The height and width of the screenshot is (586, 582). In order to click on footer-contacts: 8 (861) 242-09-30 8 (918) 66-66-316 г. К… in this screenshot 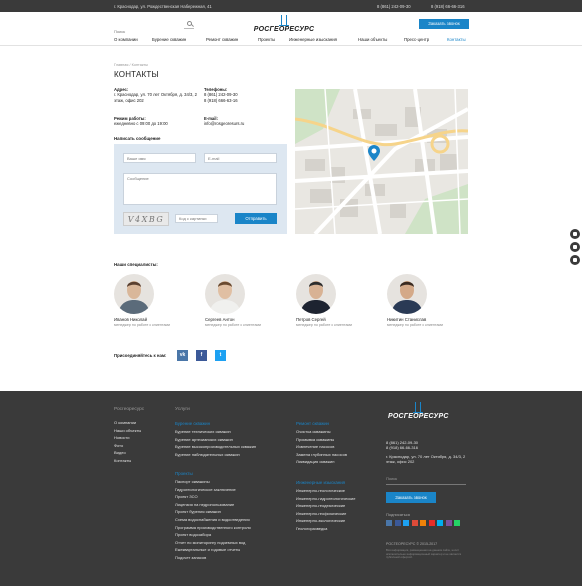, I will do `click(426, 452)`.